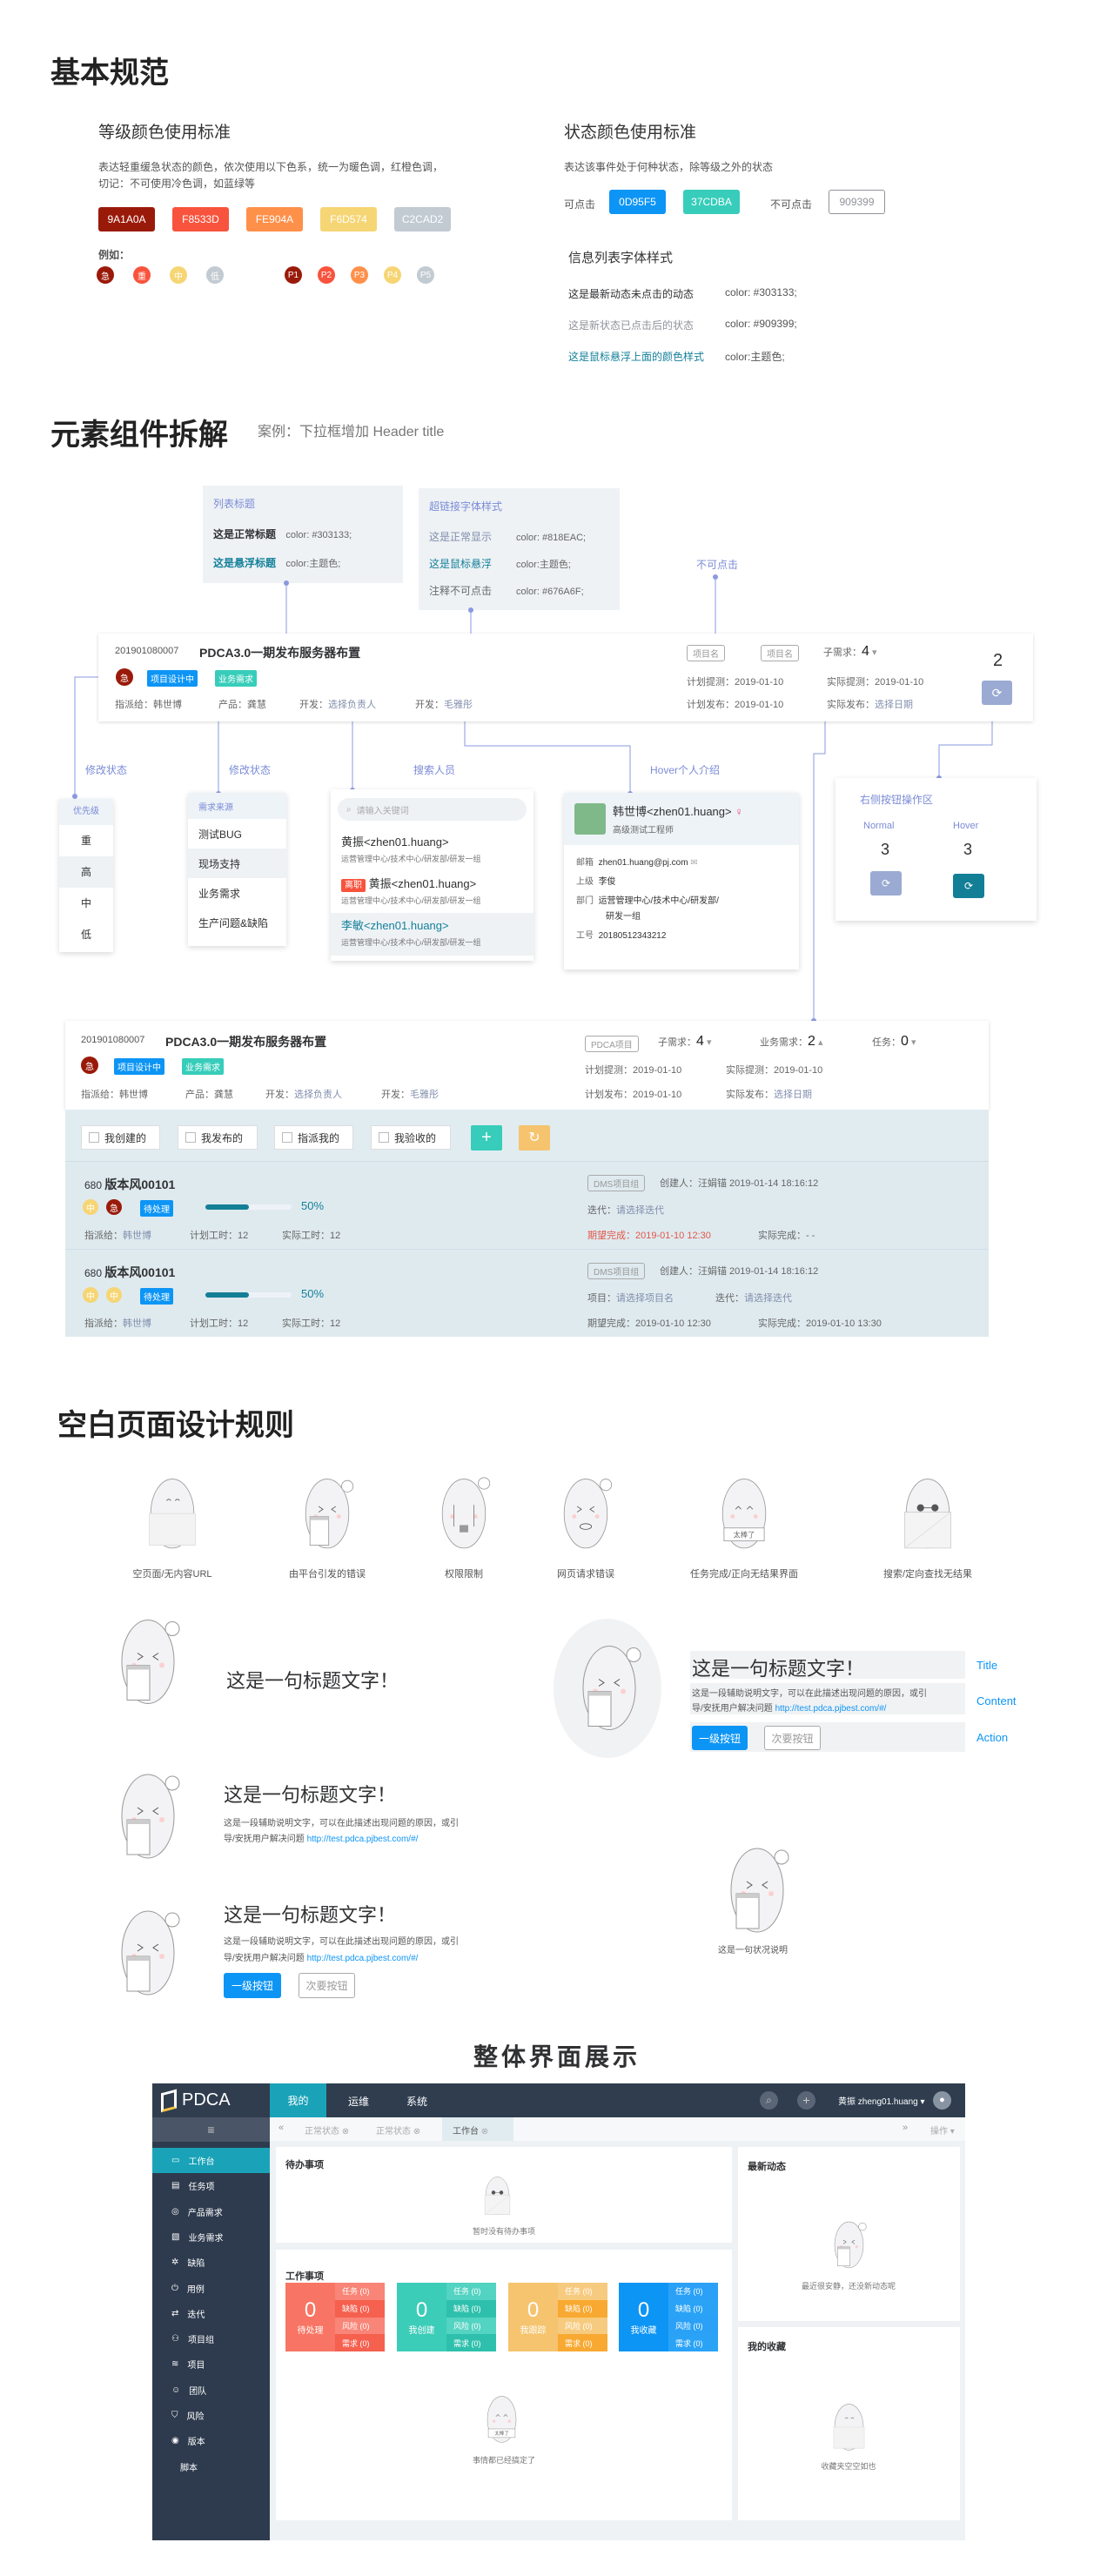 The image size is (1114, 2576). I want to click on dropdown-option: 中, so click(86, 903).